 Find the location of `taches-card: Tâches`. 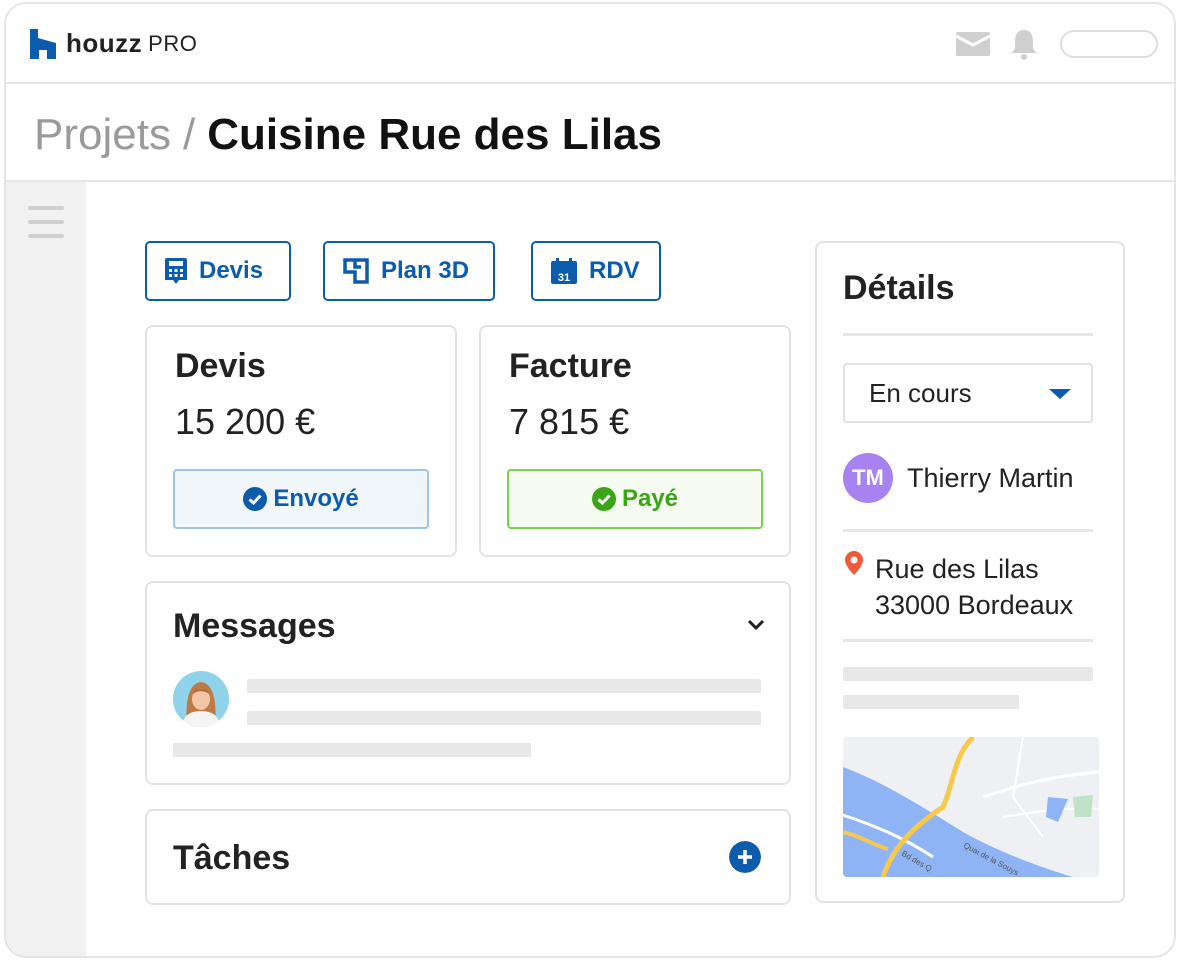

taches-card: Tâches is located at coordinates (468, 857).